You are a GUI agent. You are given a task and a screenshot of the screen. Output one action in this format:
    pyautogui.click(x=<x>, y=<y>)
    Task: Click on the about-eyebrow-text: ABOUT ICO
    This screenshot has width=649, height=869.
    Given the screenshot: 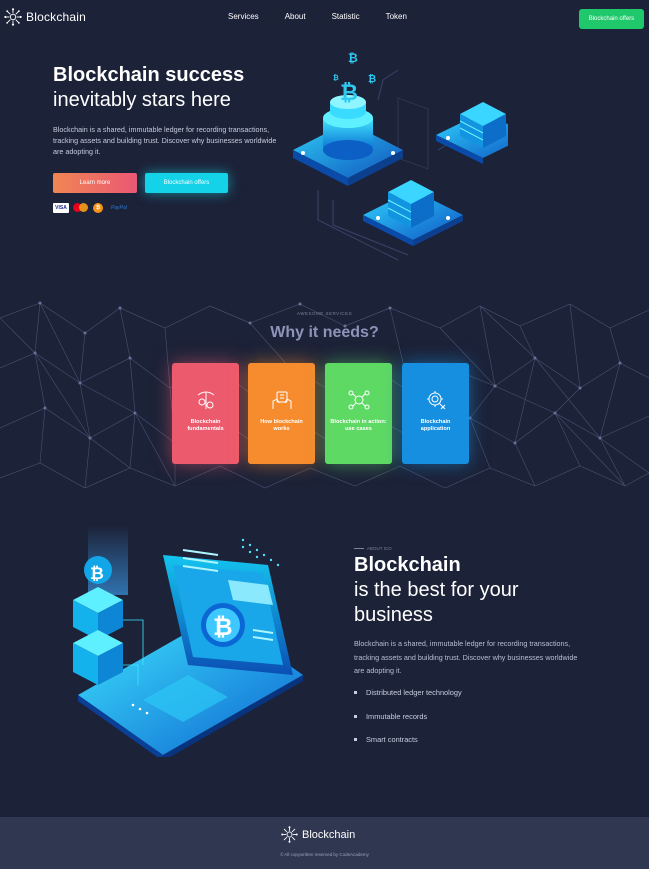 What is the action you would take?
    pyautogui.click(x=379, y=548)
    